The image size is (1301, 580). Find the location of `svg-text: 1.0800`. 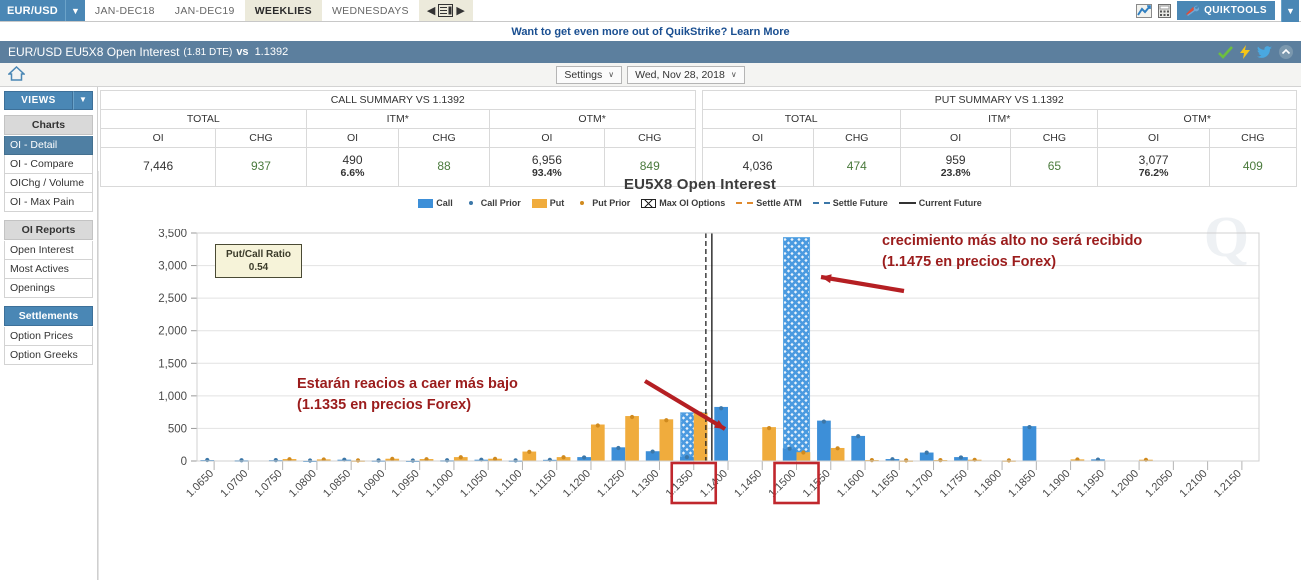

svg-text: 1.0800 is located at coordinates (303, 484).